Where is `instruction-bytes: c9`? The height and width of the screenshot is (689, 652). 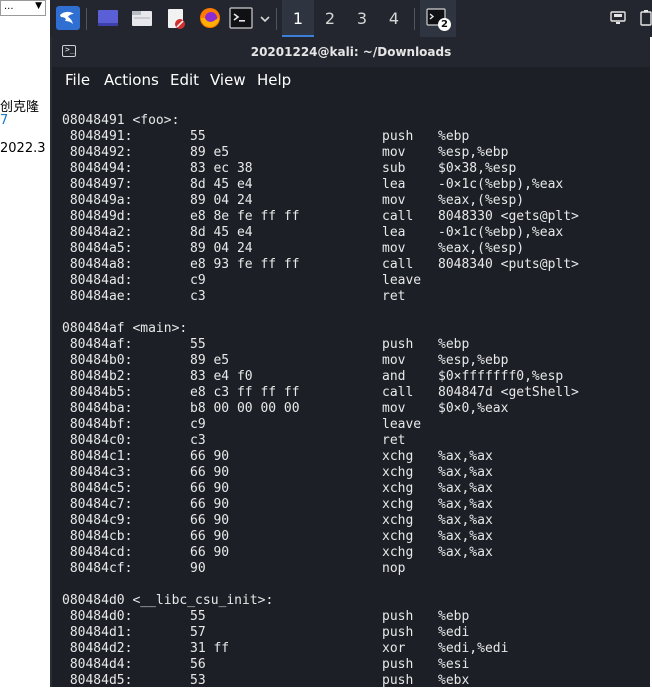
instruction-bytes: c9 is located at coordinates (198, 424).